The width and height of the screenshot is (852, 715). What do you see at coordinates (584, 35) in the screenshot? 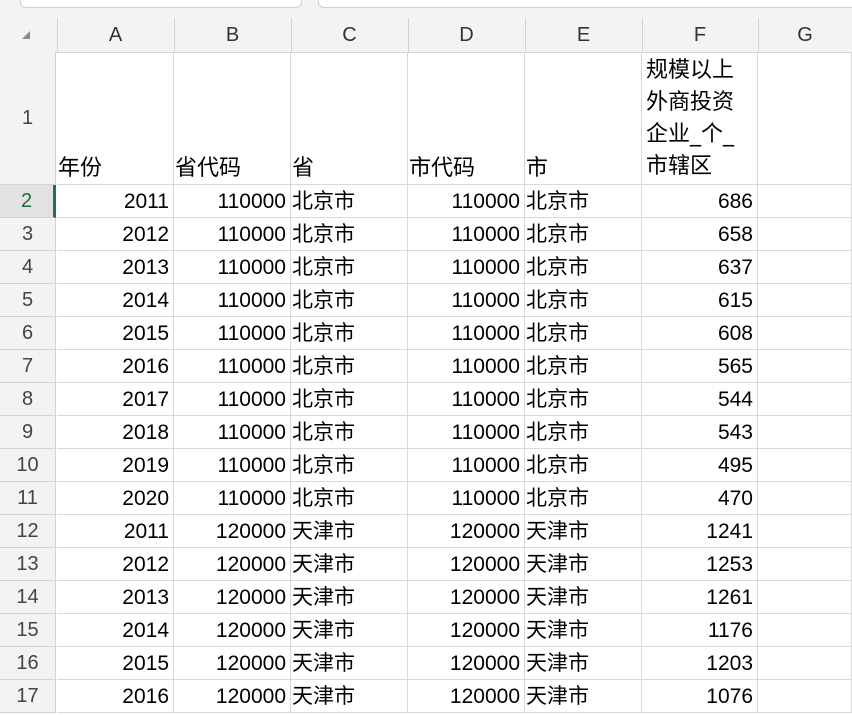
I see `column-header-e: E` at bounding box center [584, 35].